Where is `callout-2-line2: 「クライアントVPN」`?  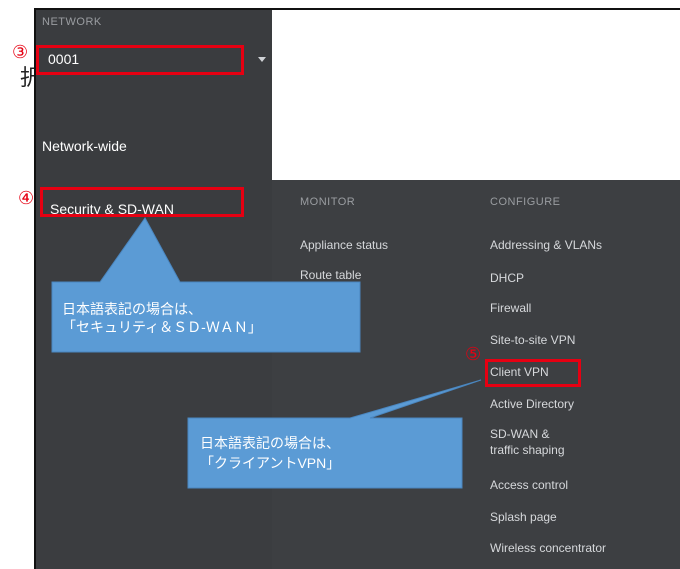 callout-2-line2: 「クライアントVPN」 is located at coordinates (270, 463).